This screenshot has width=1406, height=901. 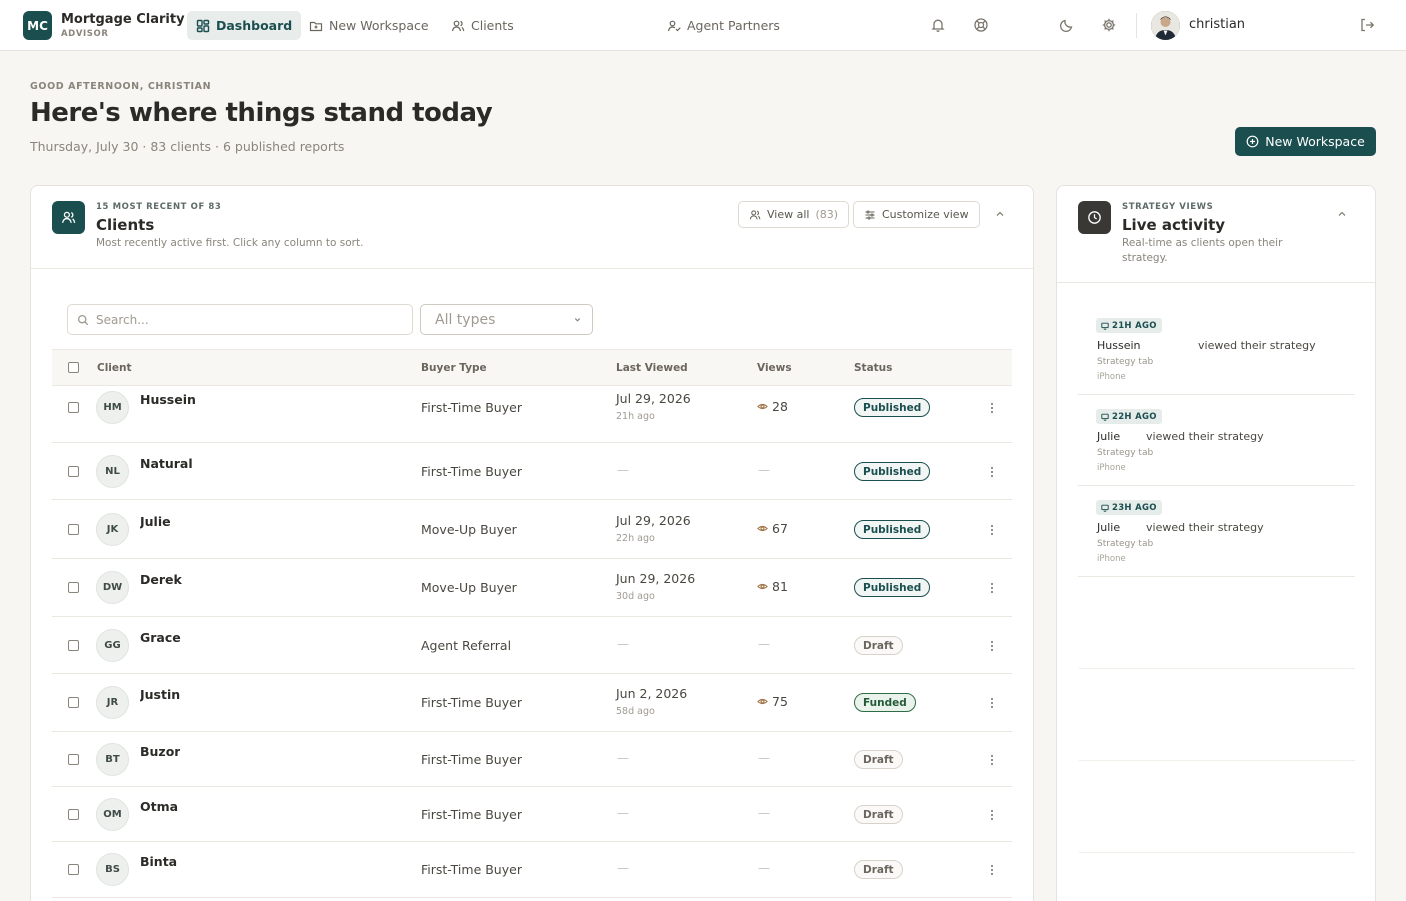 What do you see at coordinates (123, 19) in the screenshot?
I see `brand-name: Mortgage Clarity` at bounding box center [123, 19].